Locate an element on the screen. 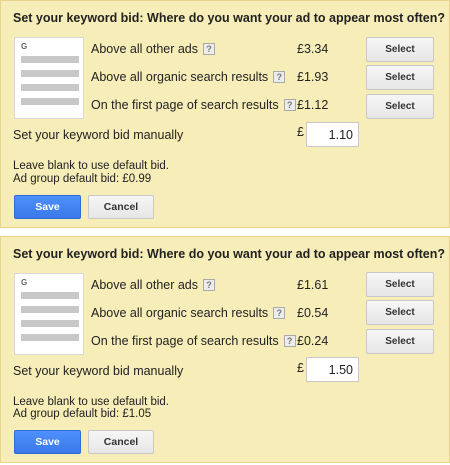  default-bid-hint: Leave blank to use default bid. is located at coordinates (91, 166).